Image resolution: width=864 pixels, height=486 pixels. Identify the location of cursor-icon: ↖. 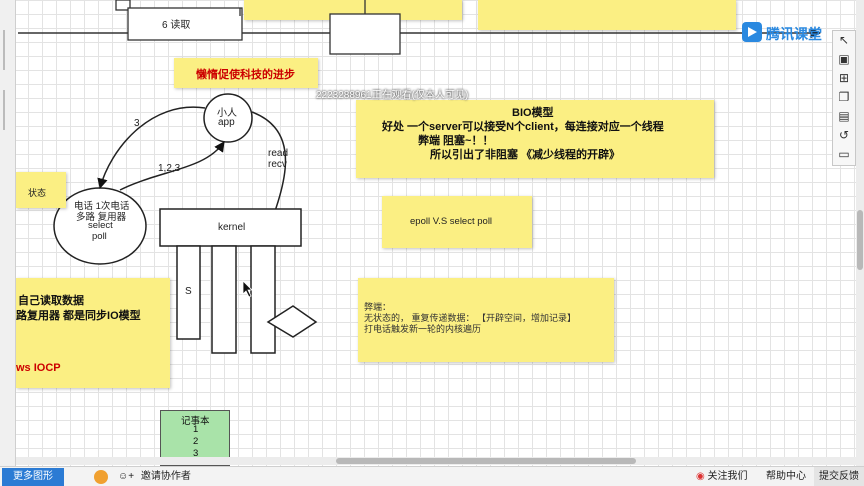
(844, 40).